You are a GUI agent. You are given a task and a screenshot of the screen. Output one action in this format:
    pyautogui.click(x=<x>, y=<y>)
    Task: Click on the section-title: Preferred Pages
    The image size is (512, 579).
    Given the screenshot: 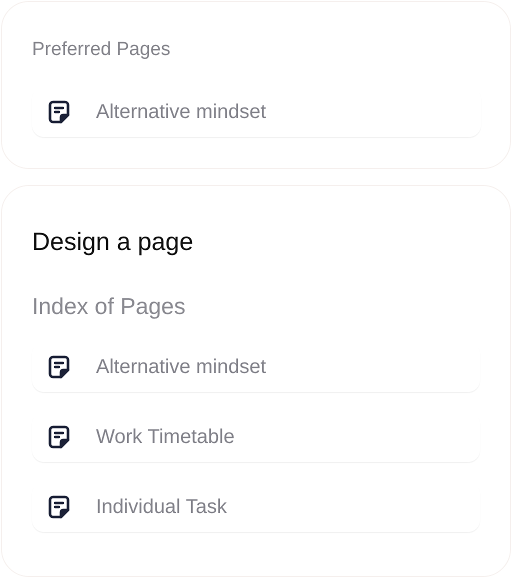 What is the action you would take?
    pyautogui.click(x=102, y=50)
    